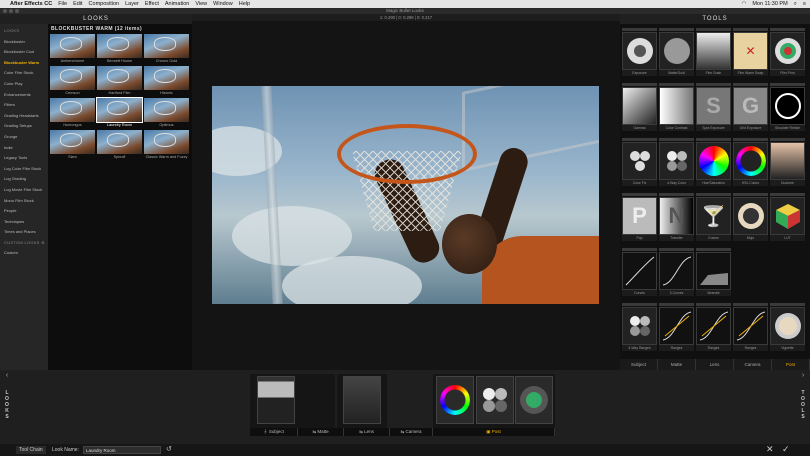 The height and width of the screenshot is (456, 810). I want to click on look-thumb: Bennett House, so click(119, 49).